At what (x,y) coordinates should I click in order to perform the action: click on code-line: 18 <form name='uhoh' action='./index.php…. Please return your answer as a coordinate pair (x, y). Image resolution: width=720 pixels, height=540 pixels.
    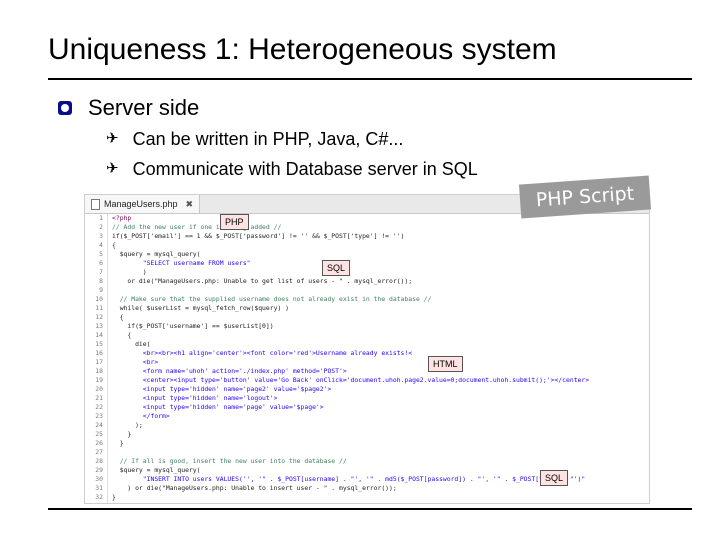
    Looking at the image, I should click on (367, 371).